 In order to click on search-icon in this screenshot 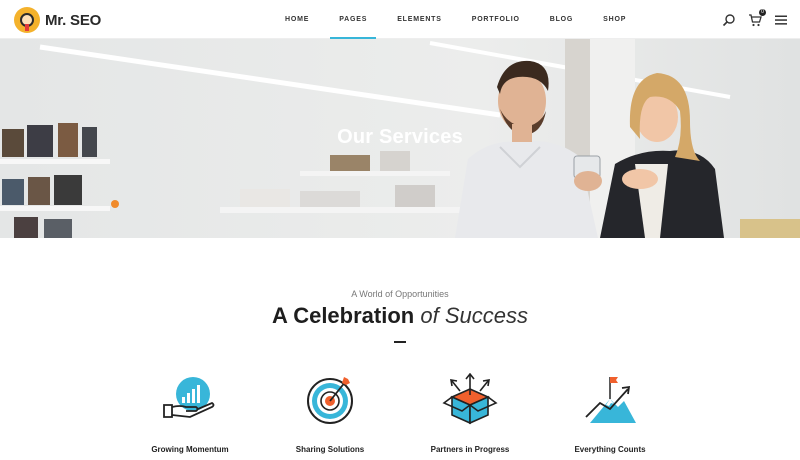, I will do `click(729, 20)`.